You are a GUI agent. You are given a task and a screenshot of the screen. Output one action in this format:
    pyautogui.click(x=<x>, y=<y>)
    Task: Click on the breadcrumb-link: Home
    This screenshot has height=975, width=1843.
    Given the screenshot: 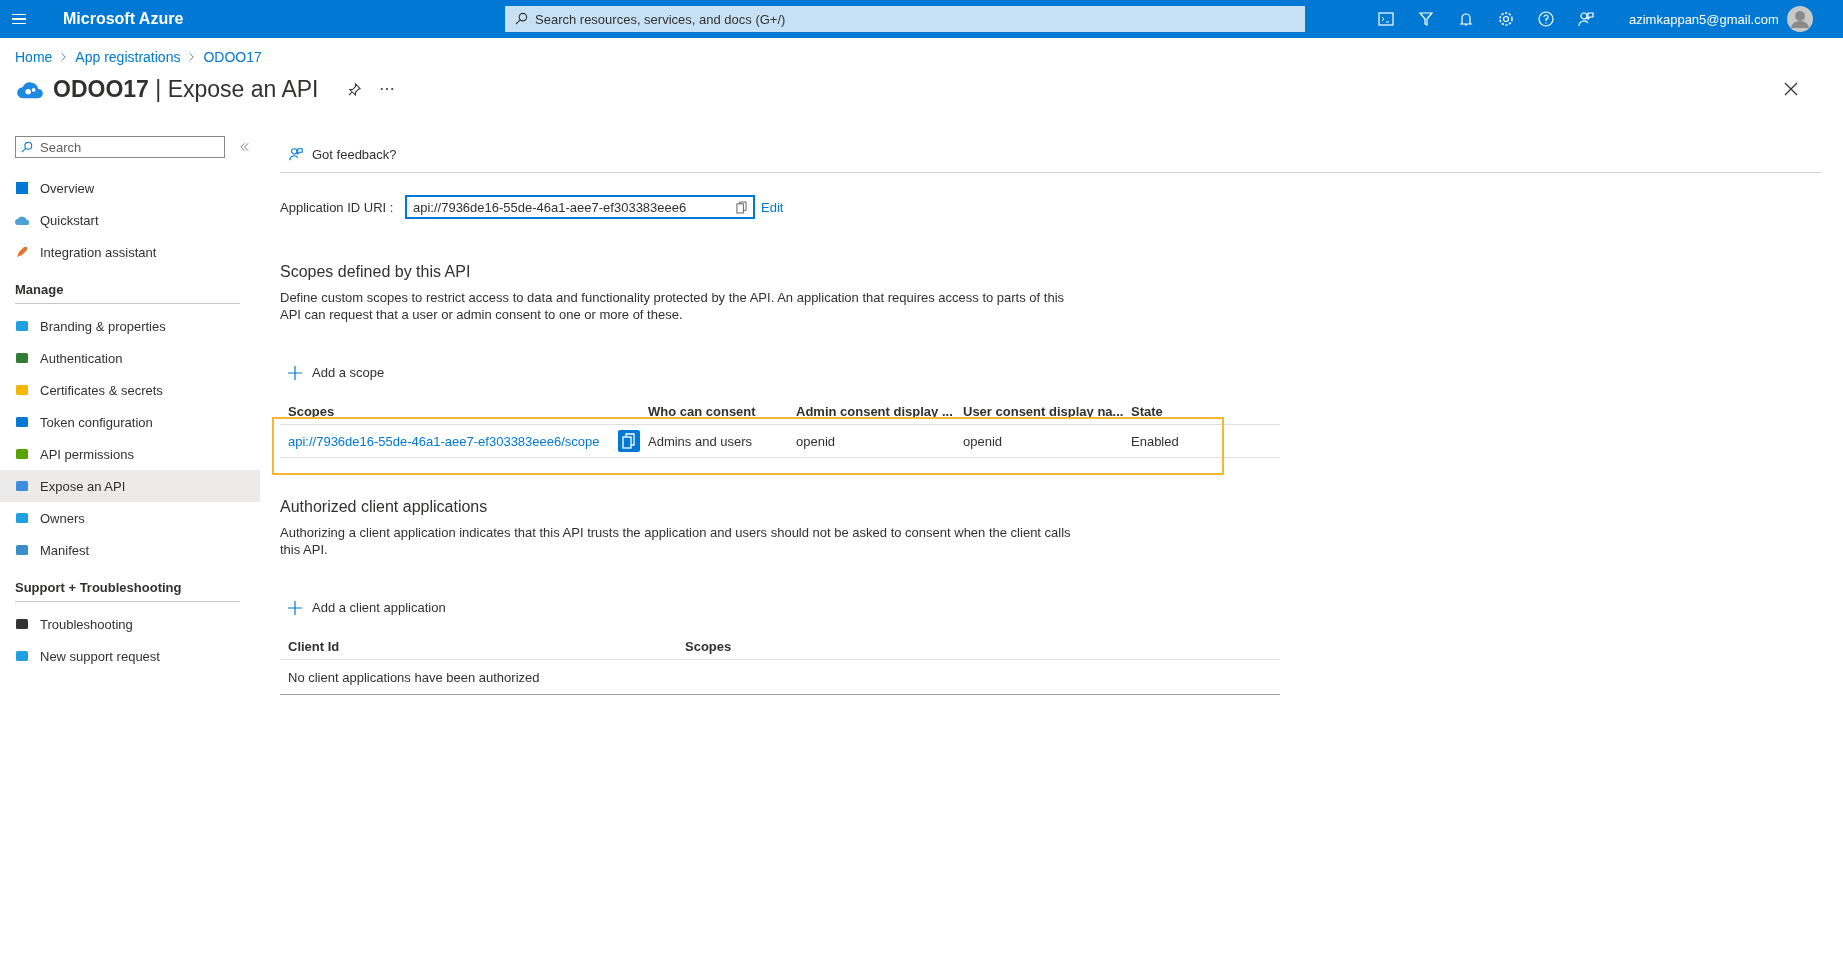 What is the action you would take?
    pyautogui.click(x=34, y=57)
    